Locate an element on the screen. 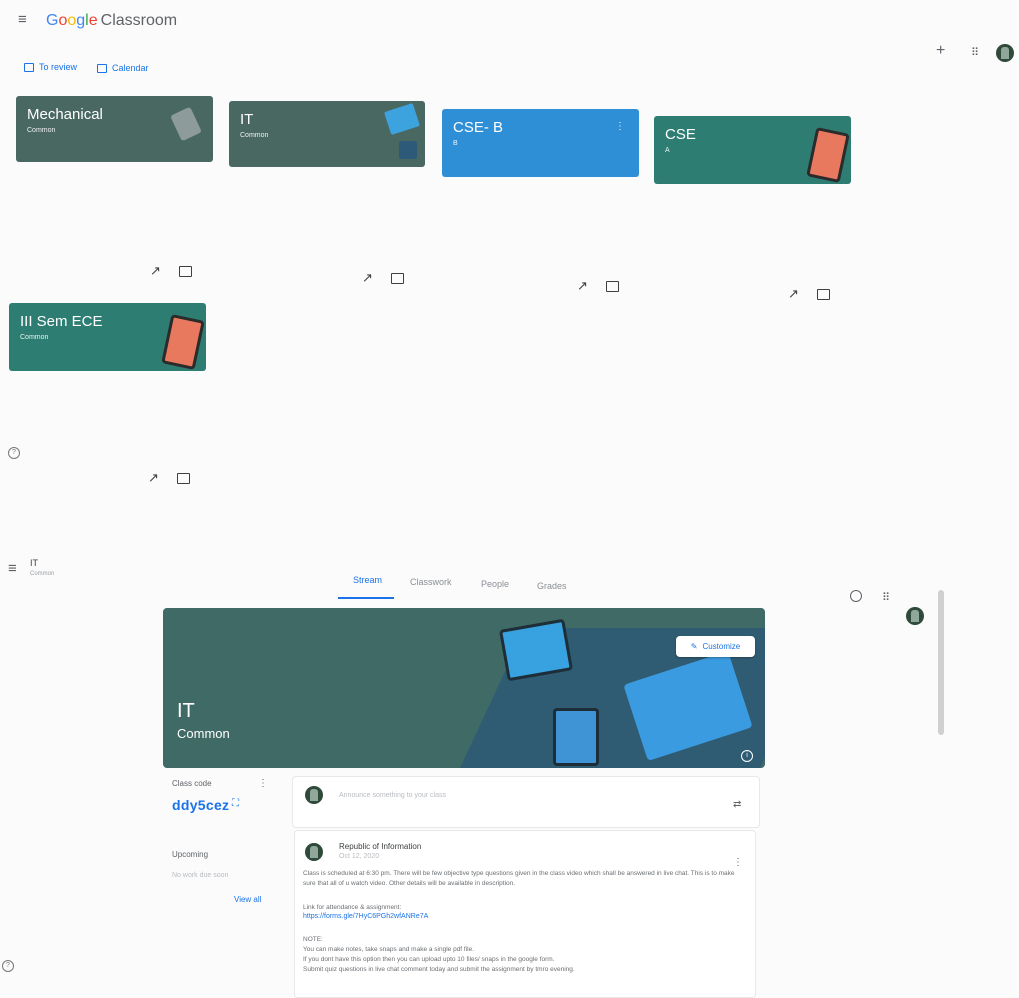  card-actions-mechanical: ↗ is located at coordinates (171, 271).